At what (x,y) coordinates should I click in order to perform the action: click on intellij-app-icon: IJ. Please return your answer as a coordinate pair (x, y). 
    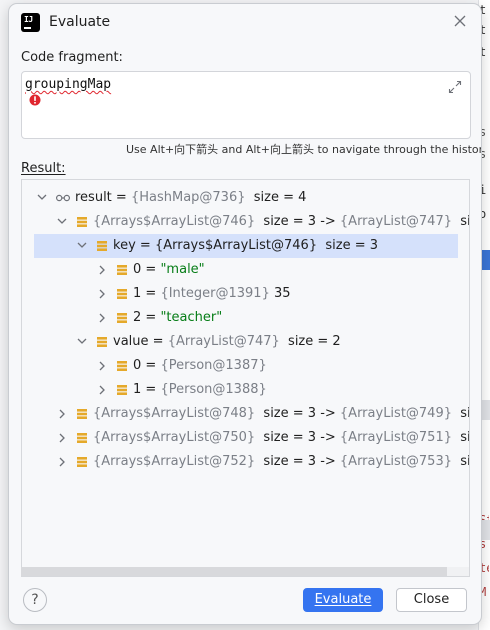
    Looking at the image, I should click on (30, 22).